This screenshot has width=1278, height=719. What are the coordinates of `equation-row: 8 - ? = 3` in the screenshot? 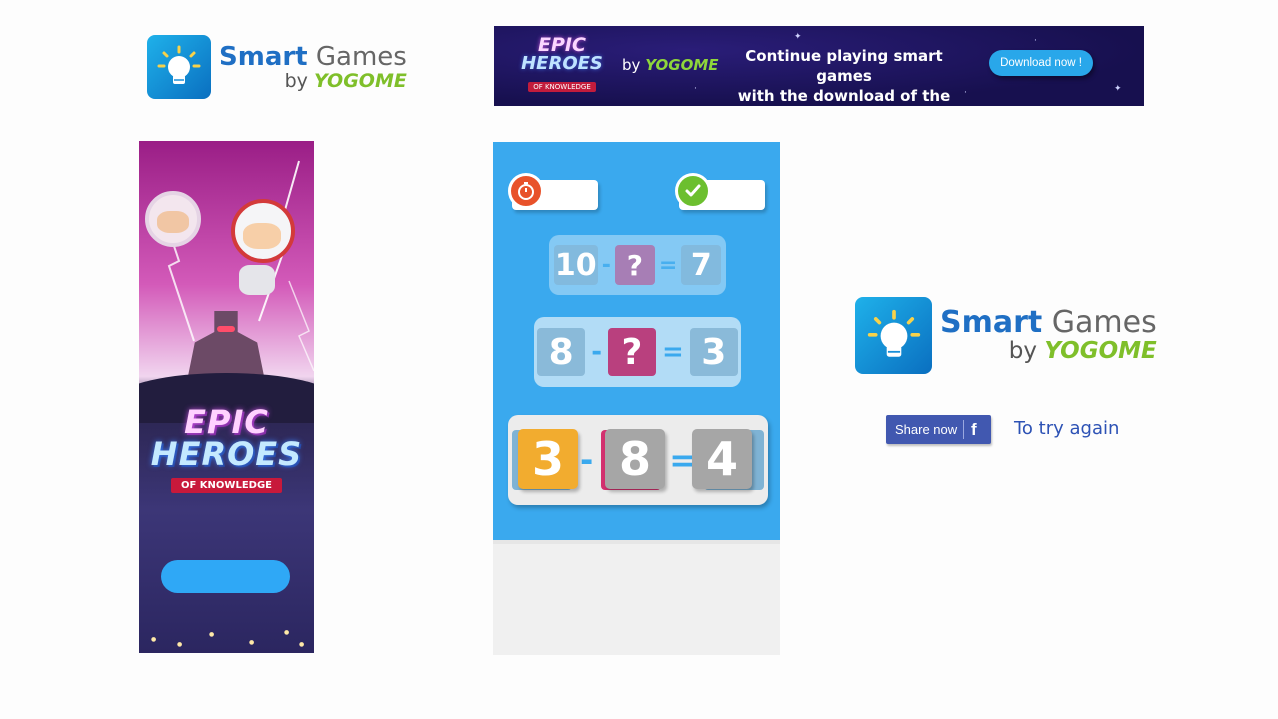 It's located at (637, 352).